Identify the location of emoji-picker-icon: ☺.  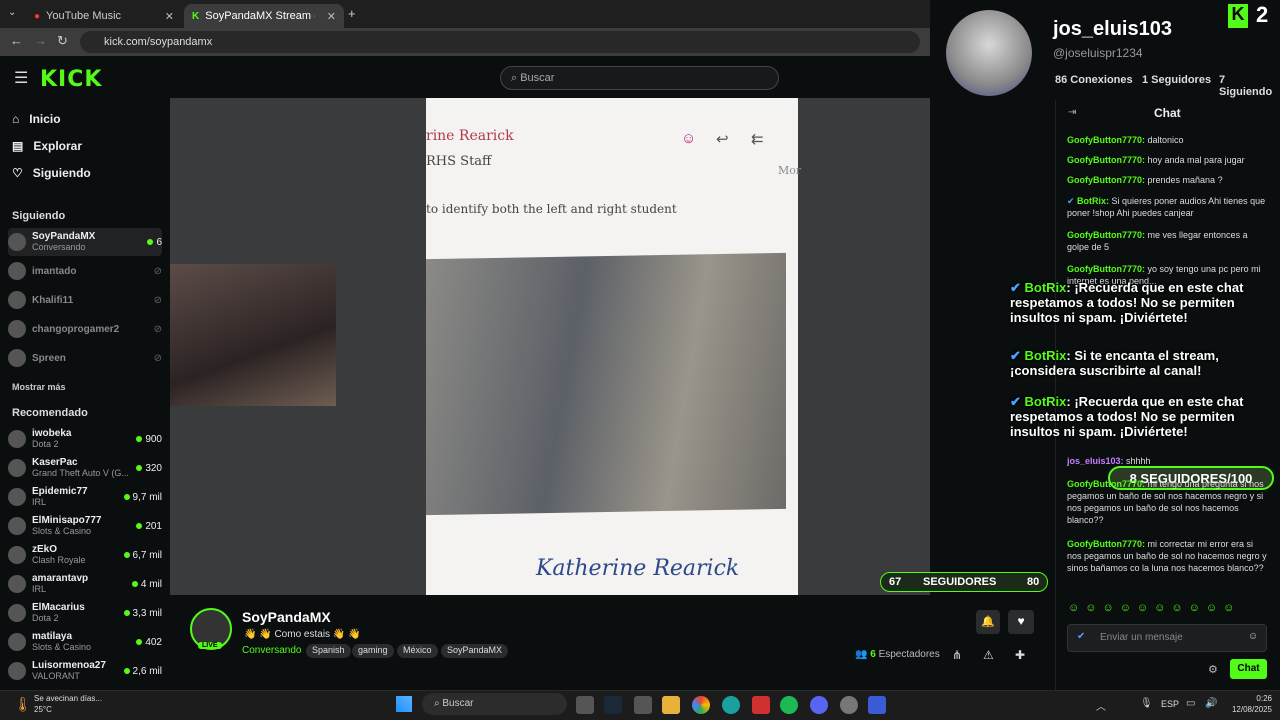
(1253, 636).